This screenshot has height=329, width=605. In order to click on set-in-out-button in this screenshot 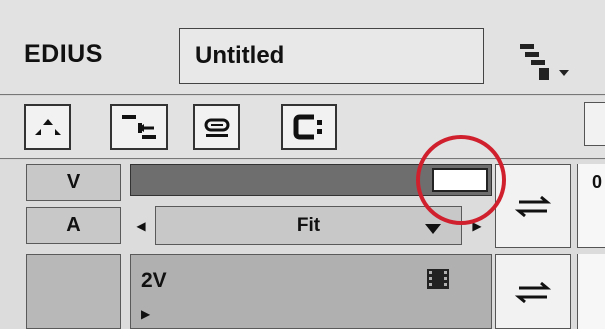, I will do `click(47, 127)`.